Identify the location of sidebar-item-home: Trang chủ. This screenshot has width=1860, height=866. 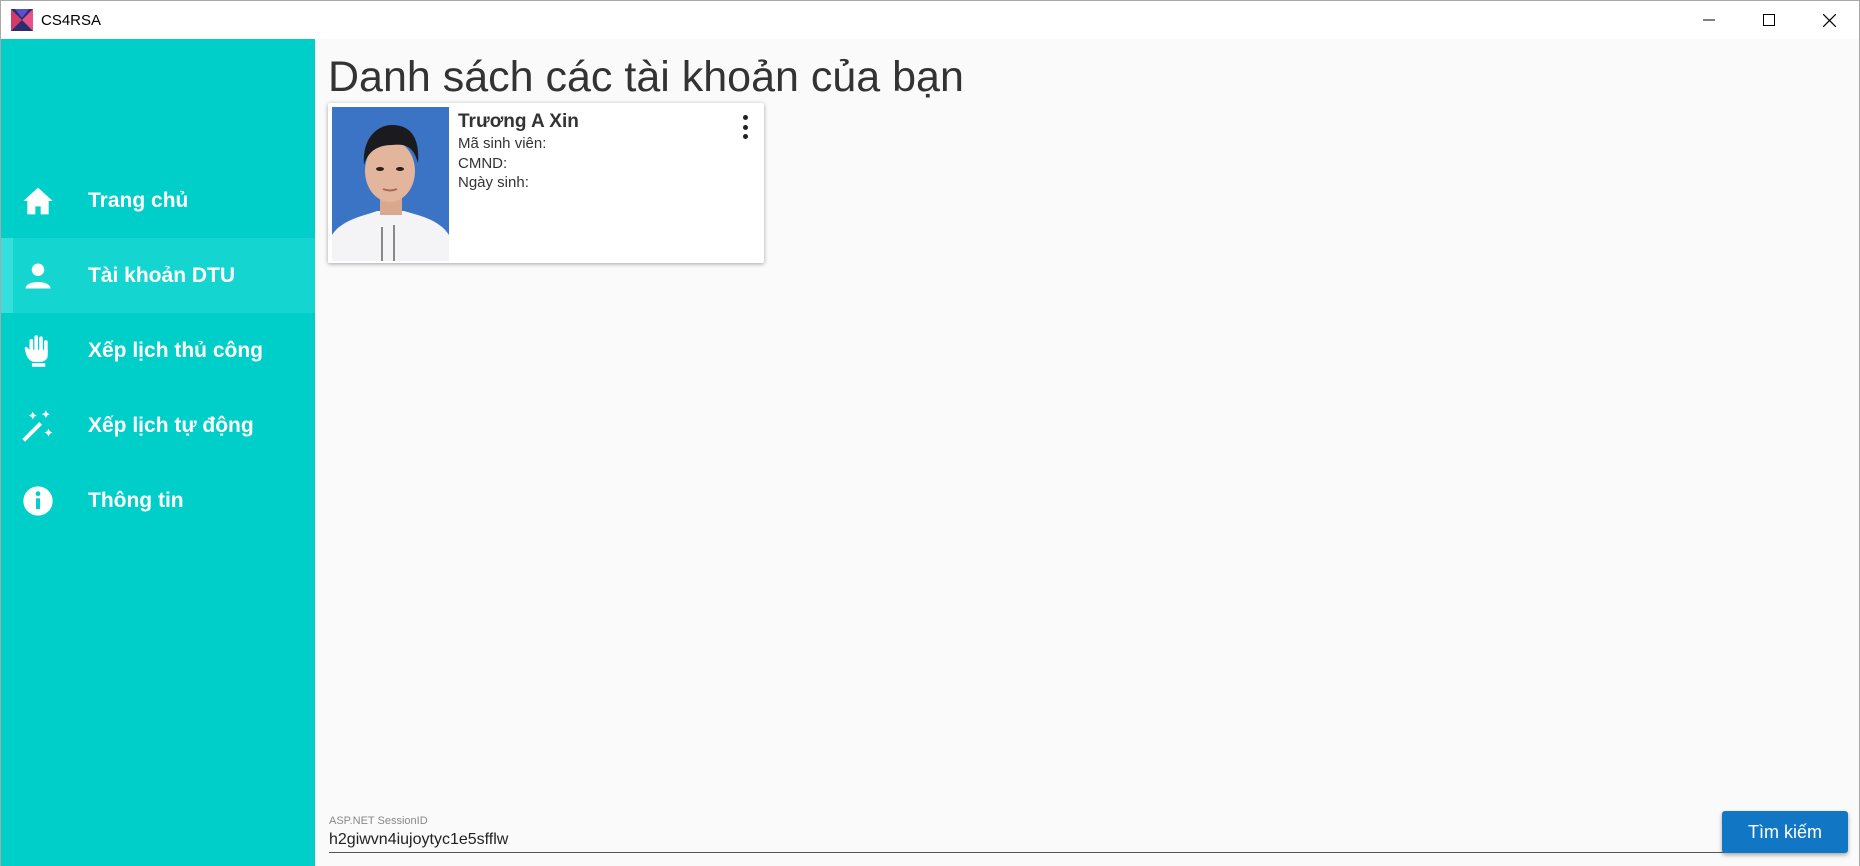
(158, 200).